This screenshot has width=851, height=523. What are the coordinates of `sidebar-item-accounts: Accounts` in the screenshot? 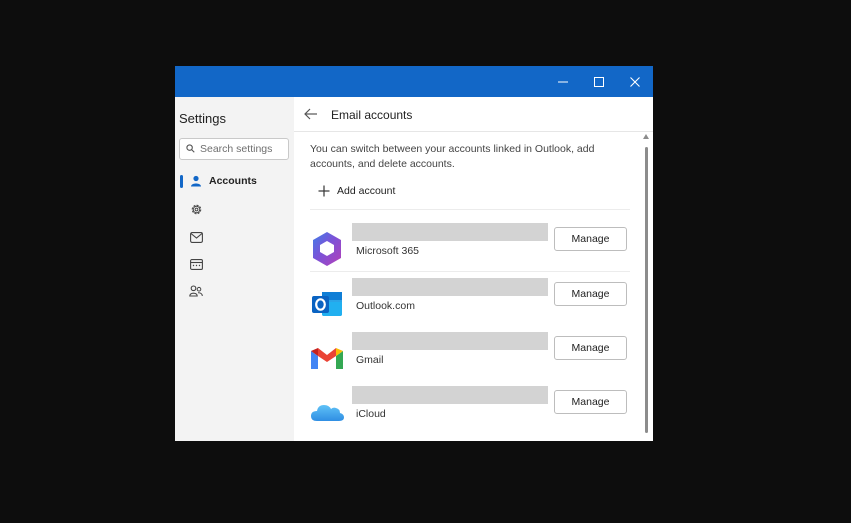 It's located at (234, 181).